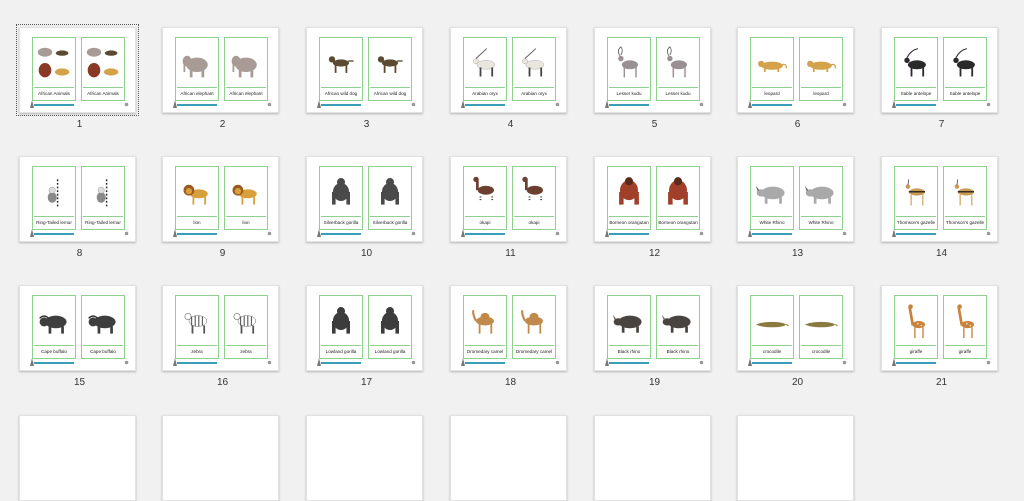 Image resolution: width=1024 pixels, height=501 pixels. I want to click on page-preview: Dromedary camel Dromedary camel, so click(508, 328).